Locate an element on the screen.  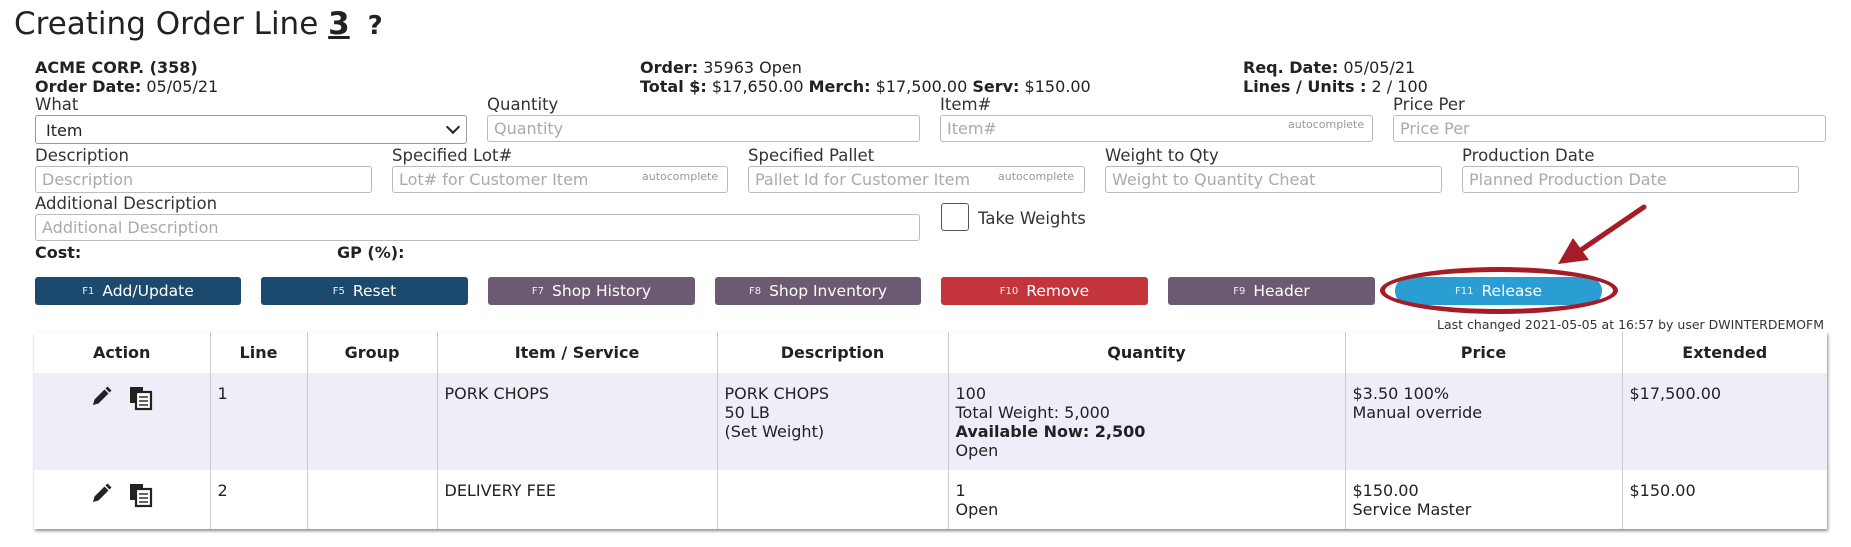
reset-button: F5 Reset is located at coordinates (364, 291).